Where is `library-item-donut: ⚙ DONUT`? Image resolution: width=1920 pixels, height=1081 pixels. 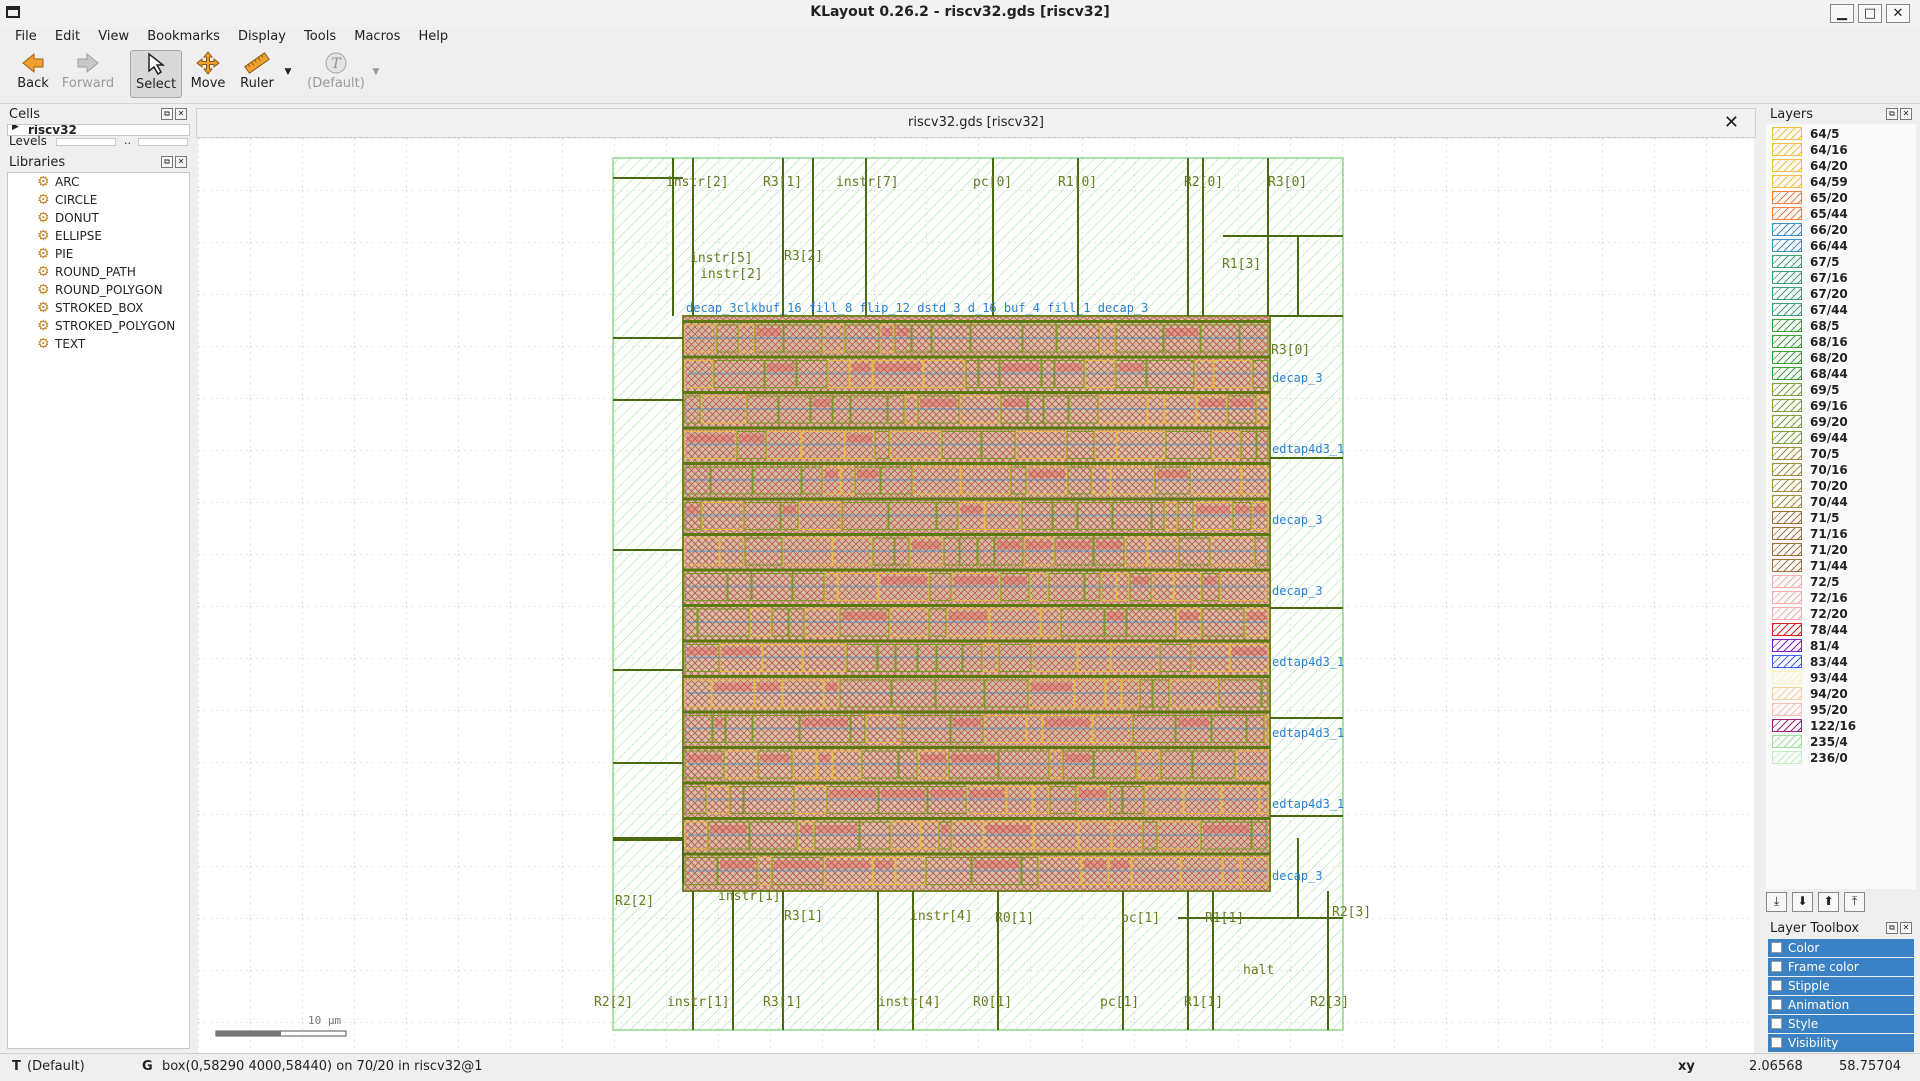
library-item-donut: ⚙ DONUT is located at coordinates (98, 218).